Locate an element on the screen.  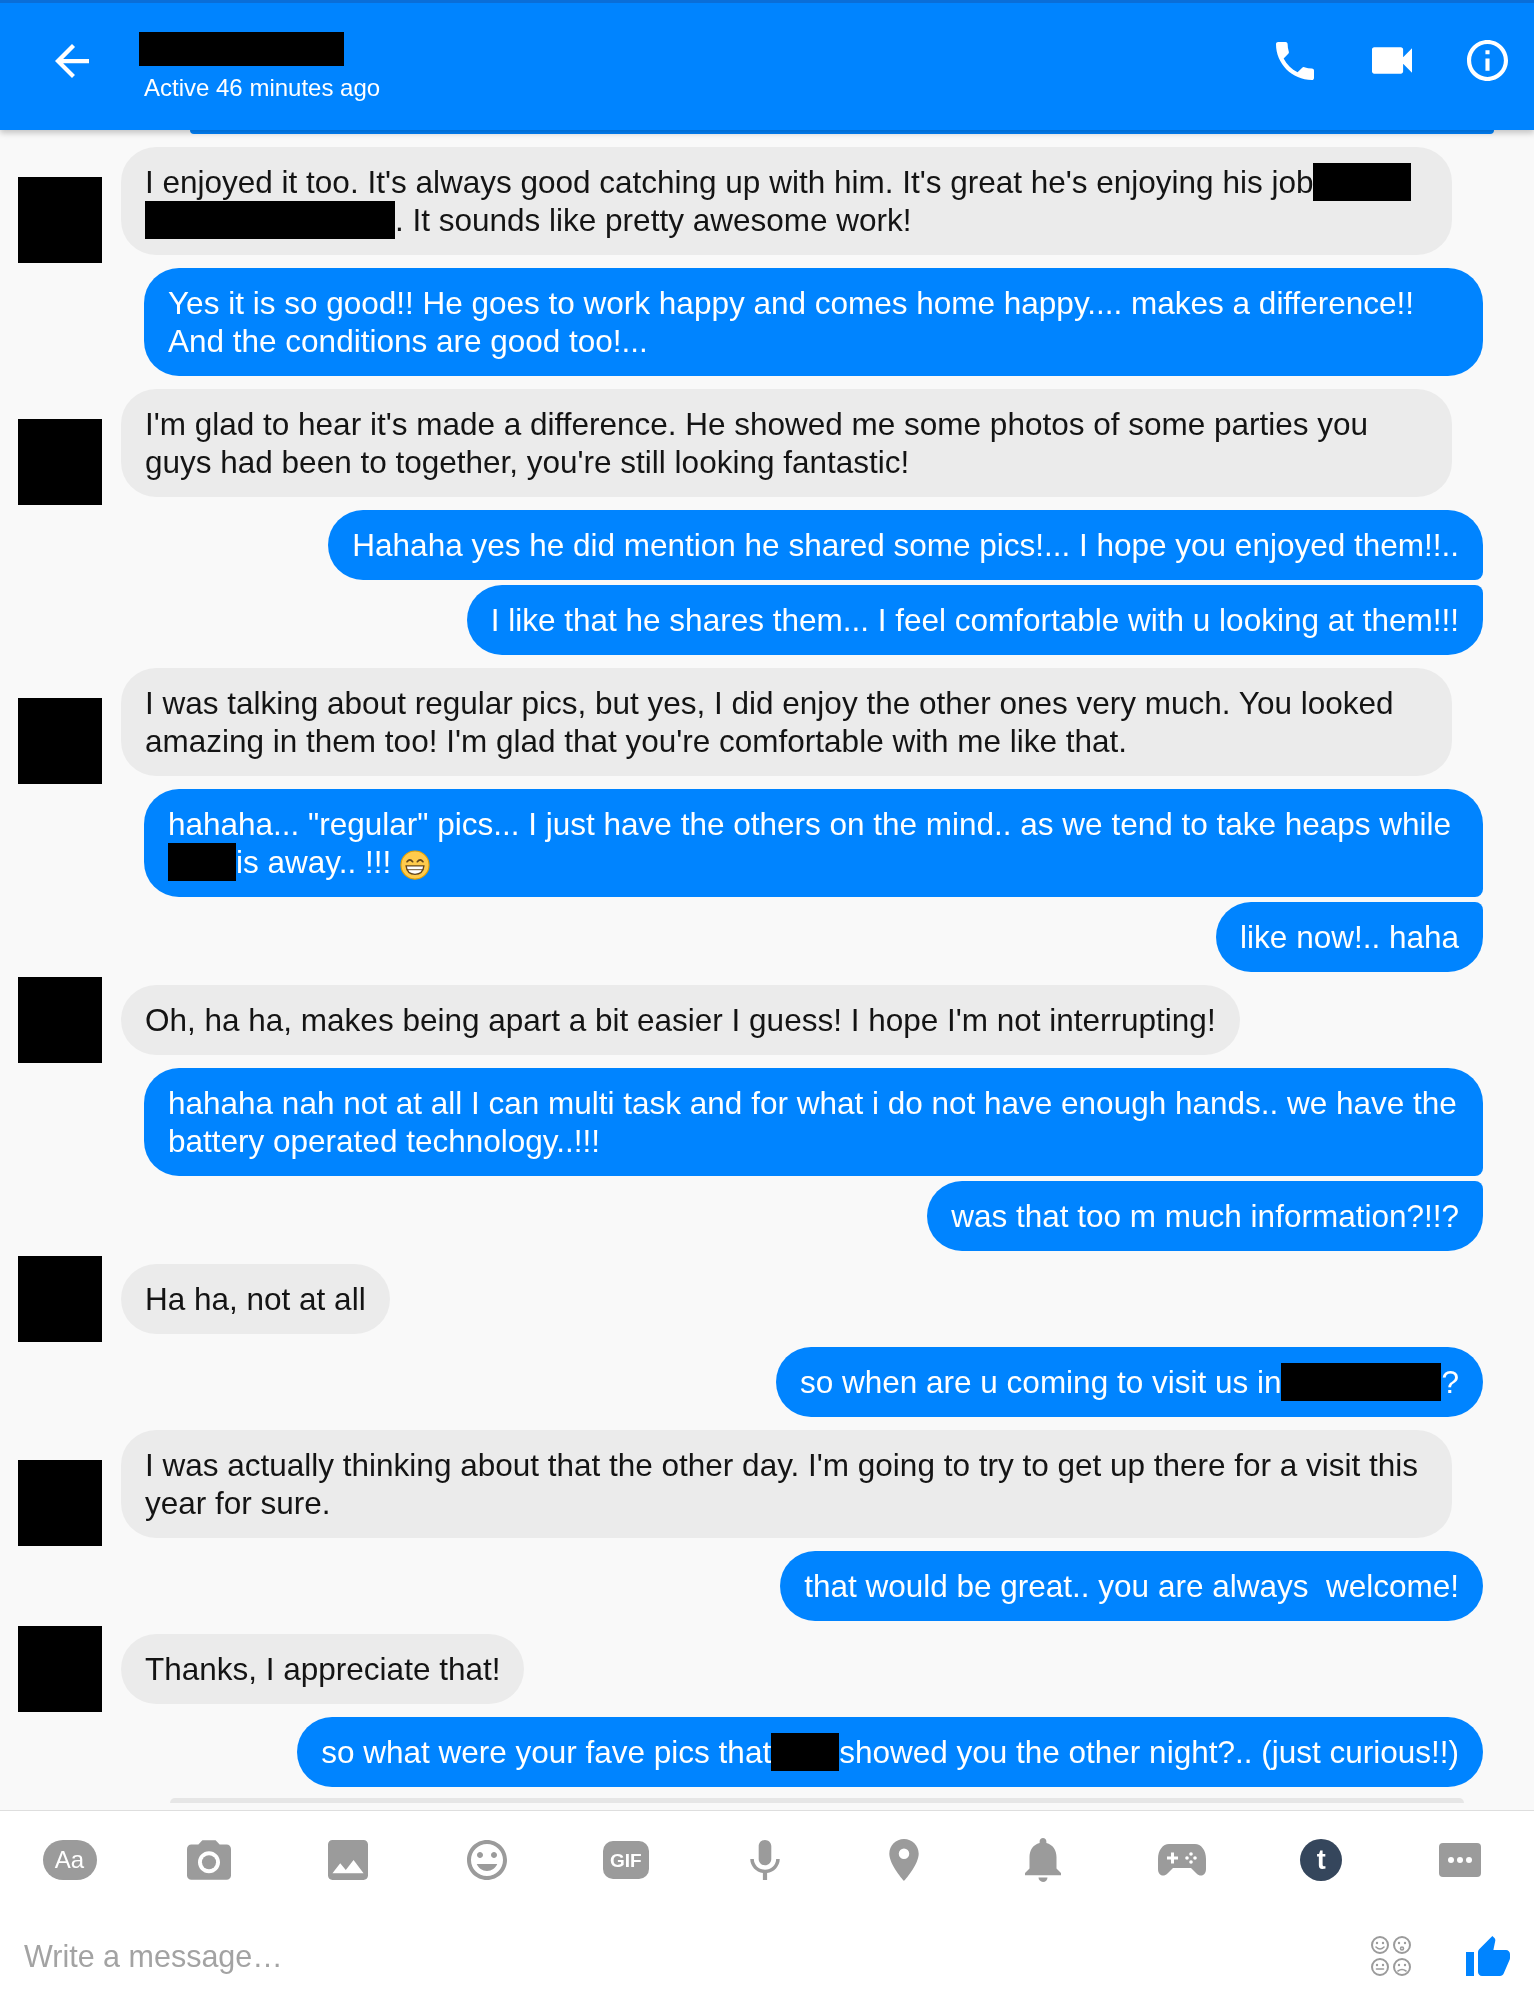
message-text: so what were your fave pics that showed you the other night?.. (just curious!!) is located at coordinates (890, 1752).